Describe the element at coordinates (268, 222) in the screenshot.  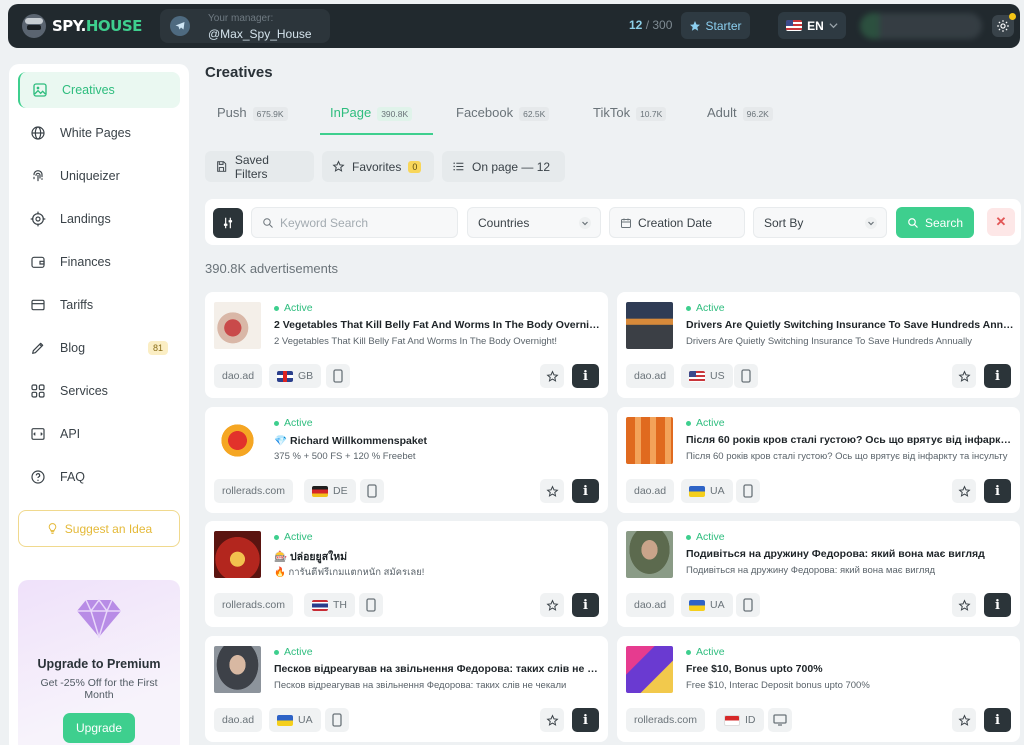
I see `search-icon` at that location.